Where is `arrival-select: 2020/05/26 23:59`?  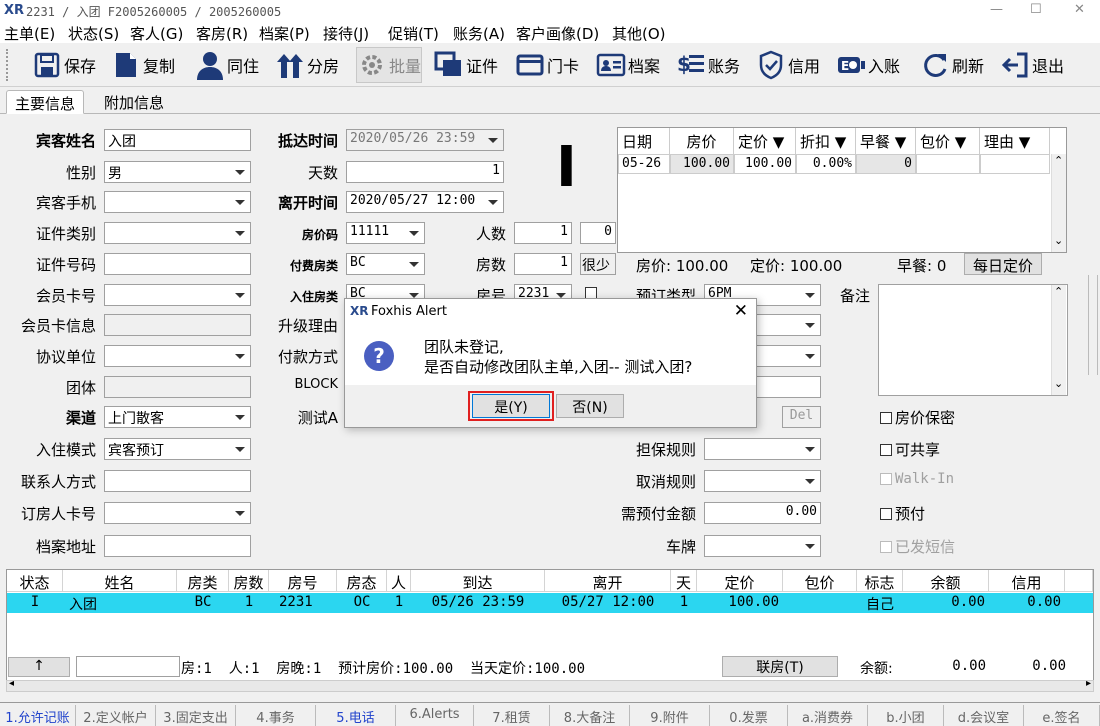 arrival-select: 2020/05/26 23:59 is located at coordinates (425, 140).